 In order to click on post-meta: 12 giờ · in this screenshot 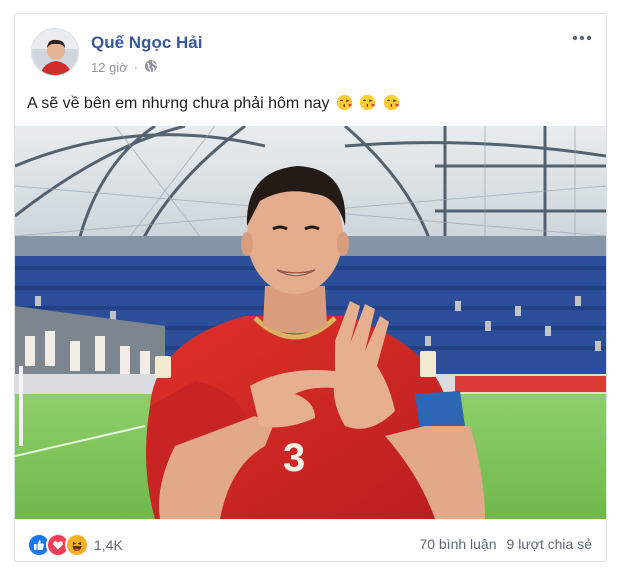, I will do `click(124, 67)`.